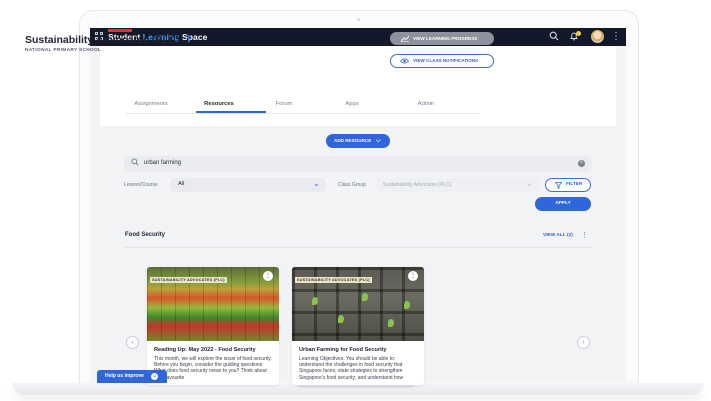 This screenshot has height=401, width=711. Describe the element at coordinates (154, 376) in the screenshot. I see `smile-icon: ☺` at that location.